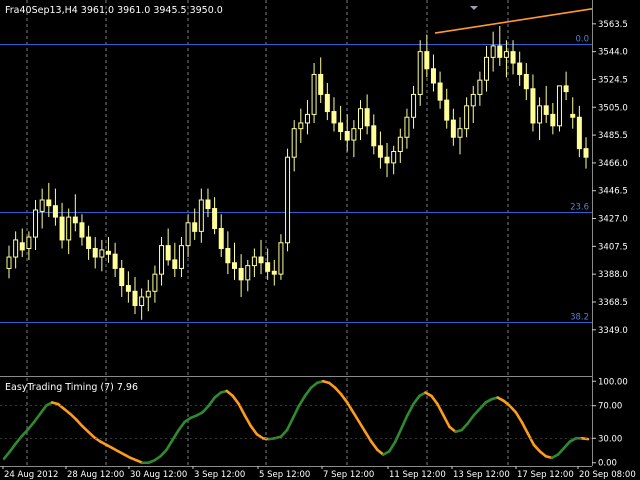 The image size is (640, 480). Describe the element at coordinates (613, 53) in the screenshot. I see `price-axis-label: 3544.0` at that location.